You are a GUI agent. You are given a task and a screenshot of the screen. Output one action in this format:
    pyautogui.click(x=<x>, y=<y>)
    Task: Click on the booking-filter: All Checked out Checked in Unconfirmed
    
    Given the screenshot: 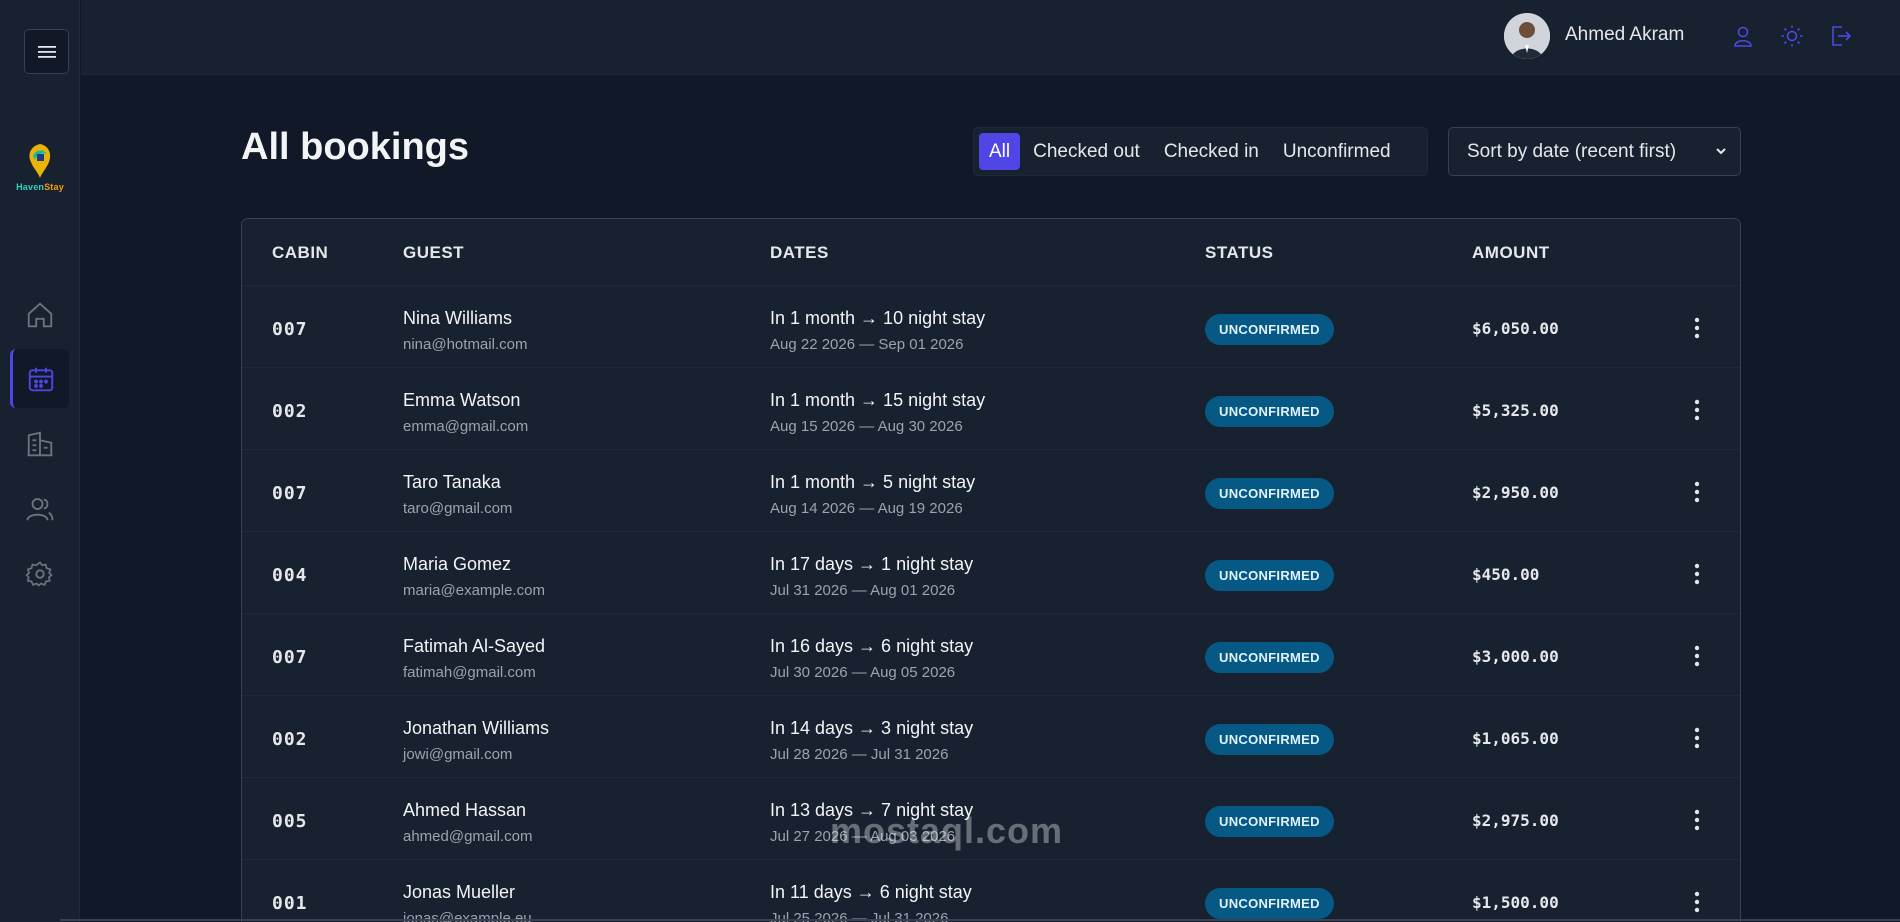 What is the action you would take?
    pyautogui.click(x=1200, y=151)
    